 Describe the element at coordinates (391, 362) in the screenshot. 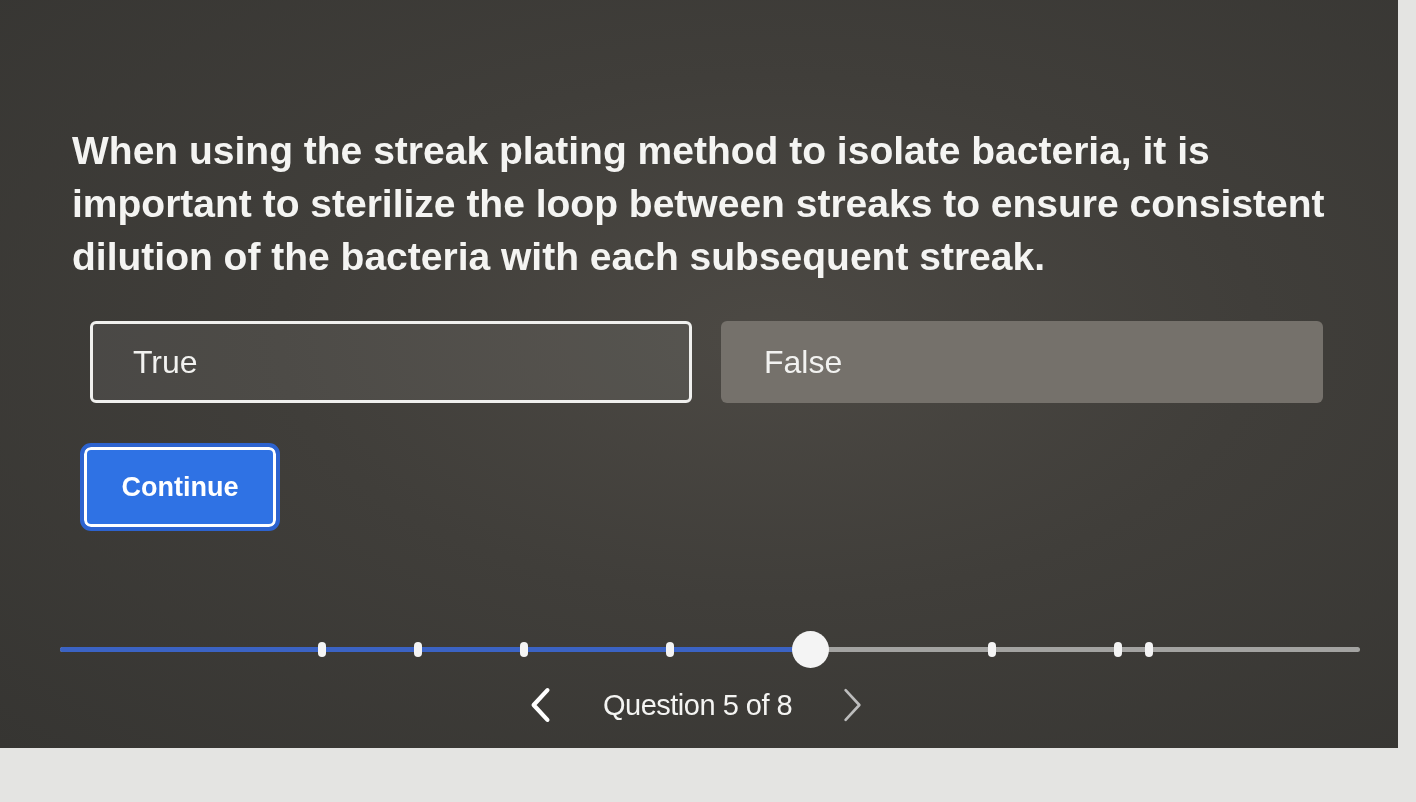

I see `answer-option: True` at that location.